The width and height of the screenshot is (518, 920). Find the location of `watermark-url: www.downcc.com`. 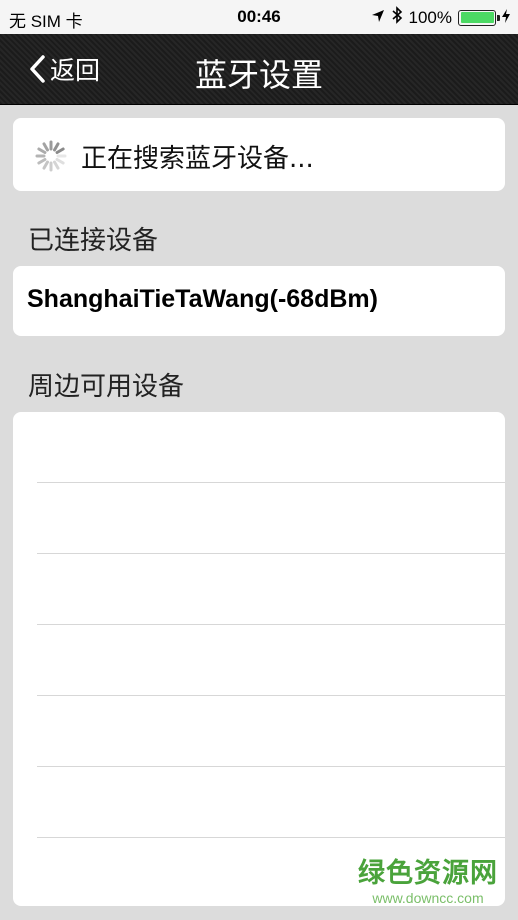

watermark-url: www.downcc.com is located at coordinates (428, 898).